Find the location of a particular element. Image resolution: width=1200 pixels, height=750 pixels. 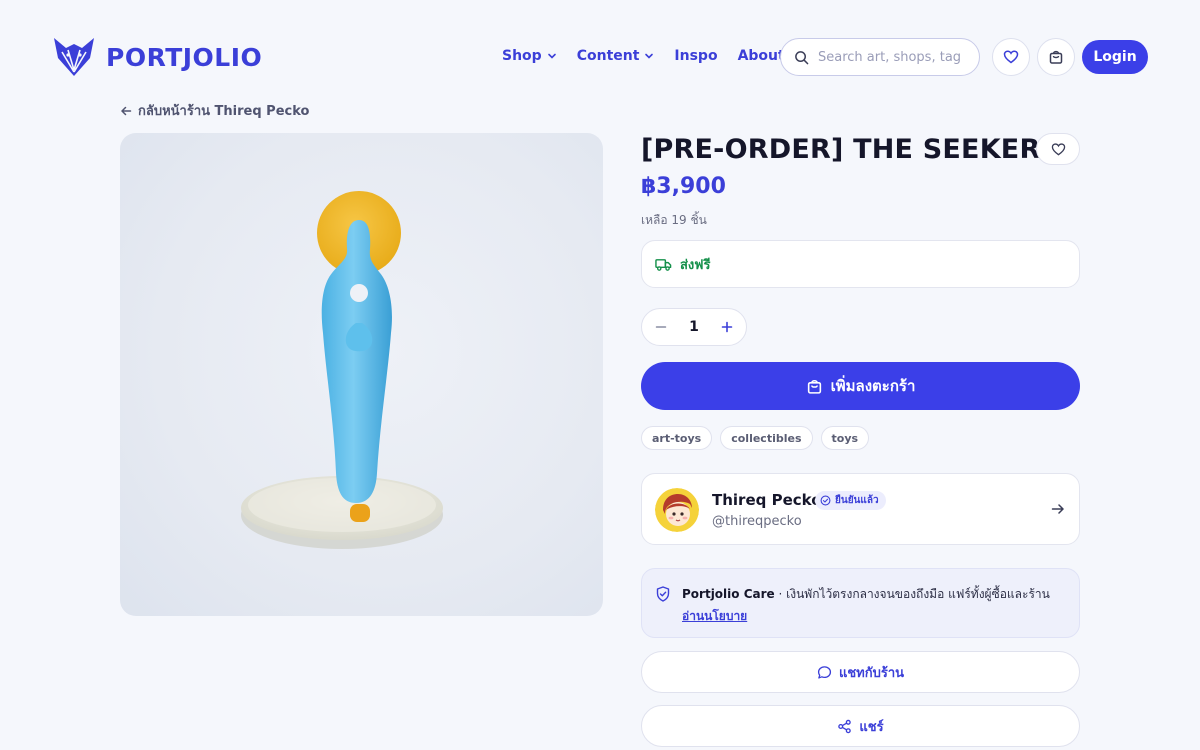

truck-icon is located at coordinates (663, 264).